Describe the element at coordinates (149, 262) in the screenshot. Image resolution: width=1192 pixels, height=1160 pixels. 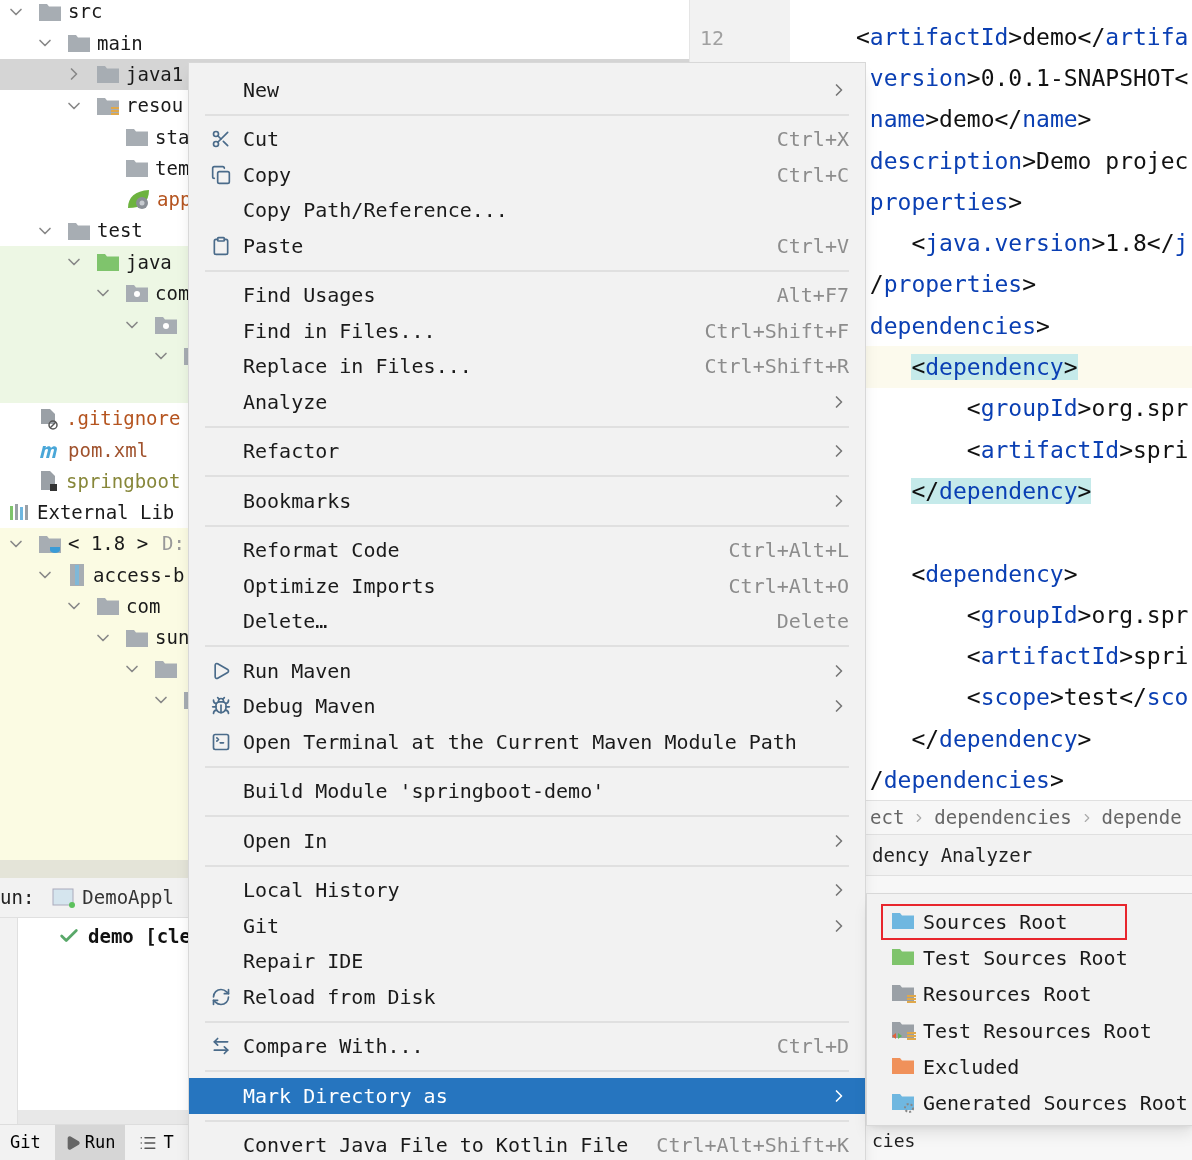
I see `tree-label: java` at that location.